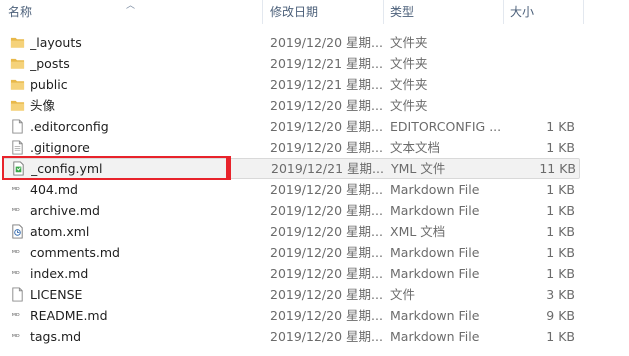  I want to click on file-type: 文件, so click(403, 294).